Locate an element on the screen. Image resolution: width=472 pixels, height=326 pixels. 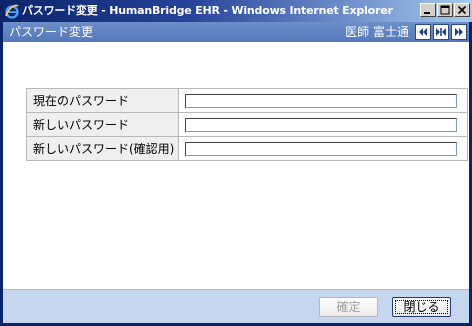
confirm-password-input is located at coordinates (321, 148).